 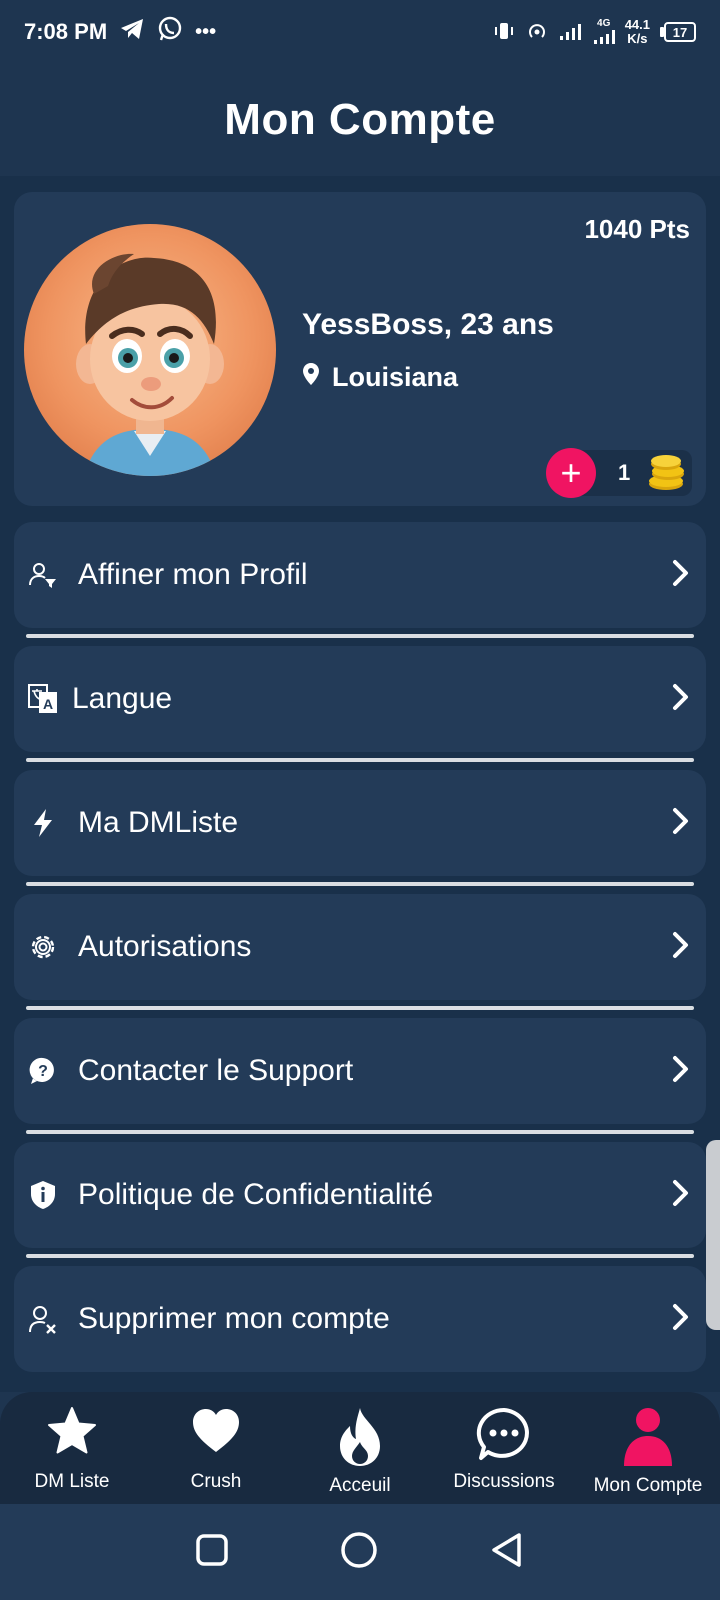 I want to click on menu-item-privacy-policy: Politique de Confidentialité, so click(x=360, y=1195).